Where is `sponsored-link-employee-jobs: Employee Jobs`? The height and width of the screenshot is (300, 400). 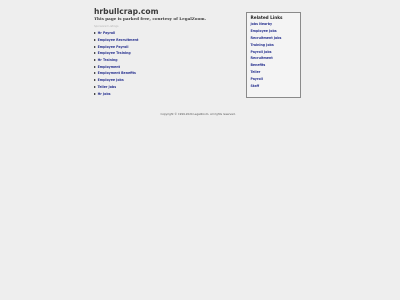 sponsored-link-employee-jobs: Employee Jobs is located at coordinates (111, 80).